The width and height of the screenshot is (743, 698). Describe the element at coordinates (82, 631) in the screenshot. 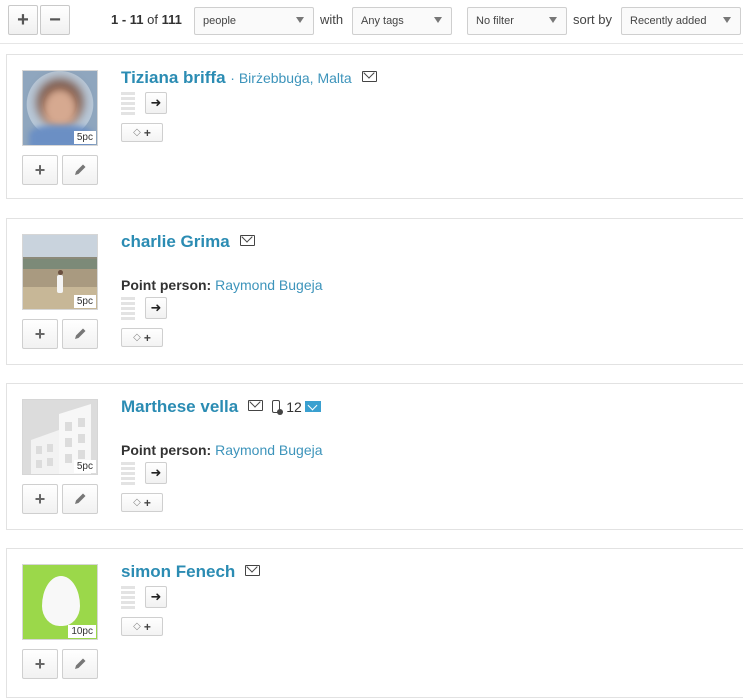

I see `pc-badge: 10pc` at that location.